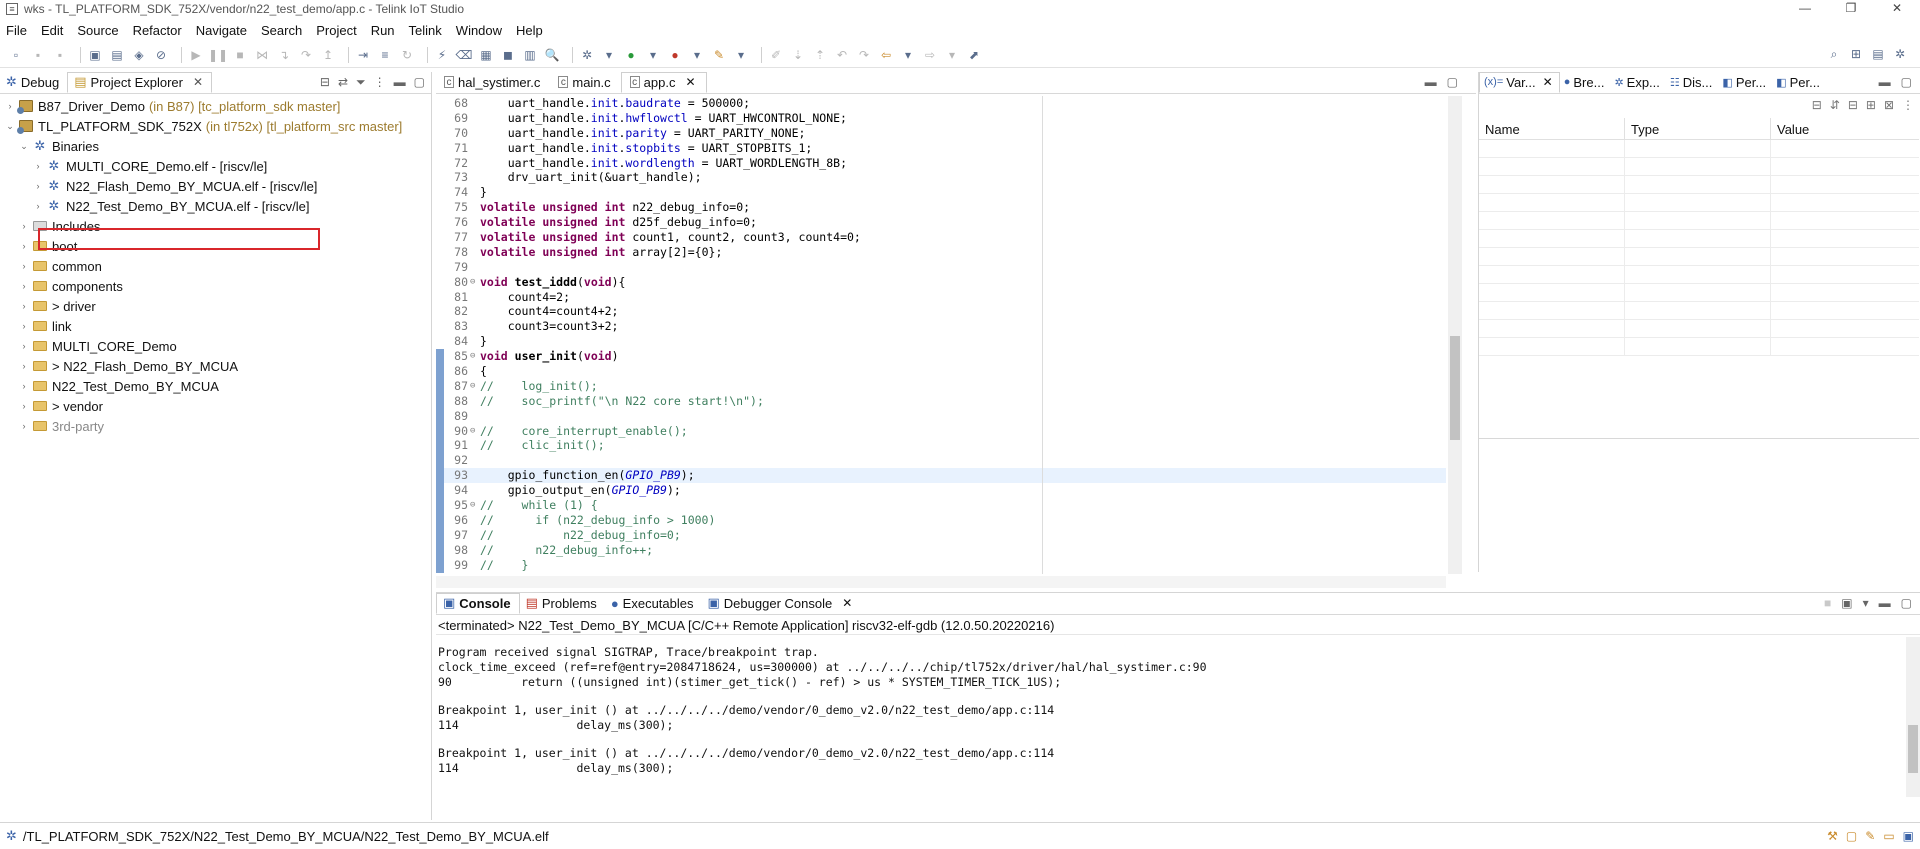 Image resolution: width=1920 pixels, height=849 pixels. Describe the element at coordinates (60, 55) in the screenshot. I see `save-all-icon: ▪` at that location.